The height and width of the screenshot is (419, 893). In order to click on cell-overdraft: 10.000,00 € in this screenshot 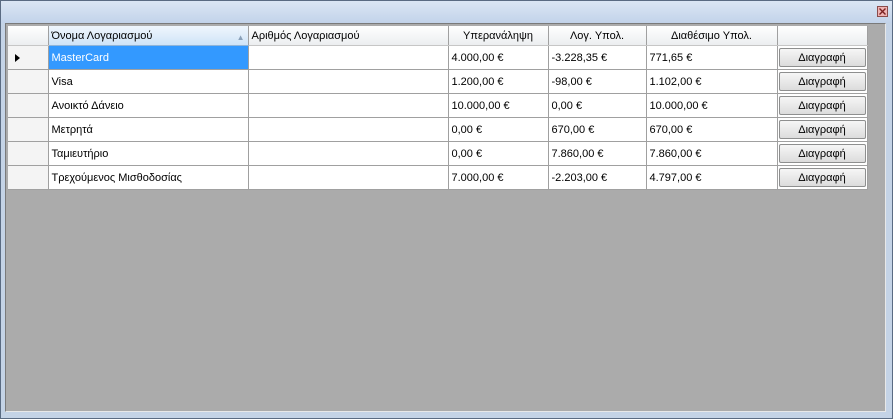, I will do `click(498, 105)`.